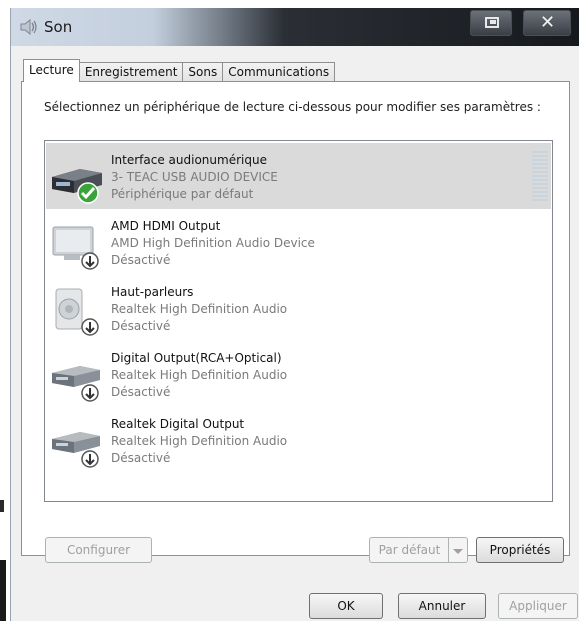 The image size is (579, 621). What do you see at coordinates (203, 72) in the screenshot?
I see `tab-sons: Sons` at bounding box center [203, 72].